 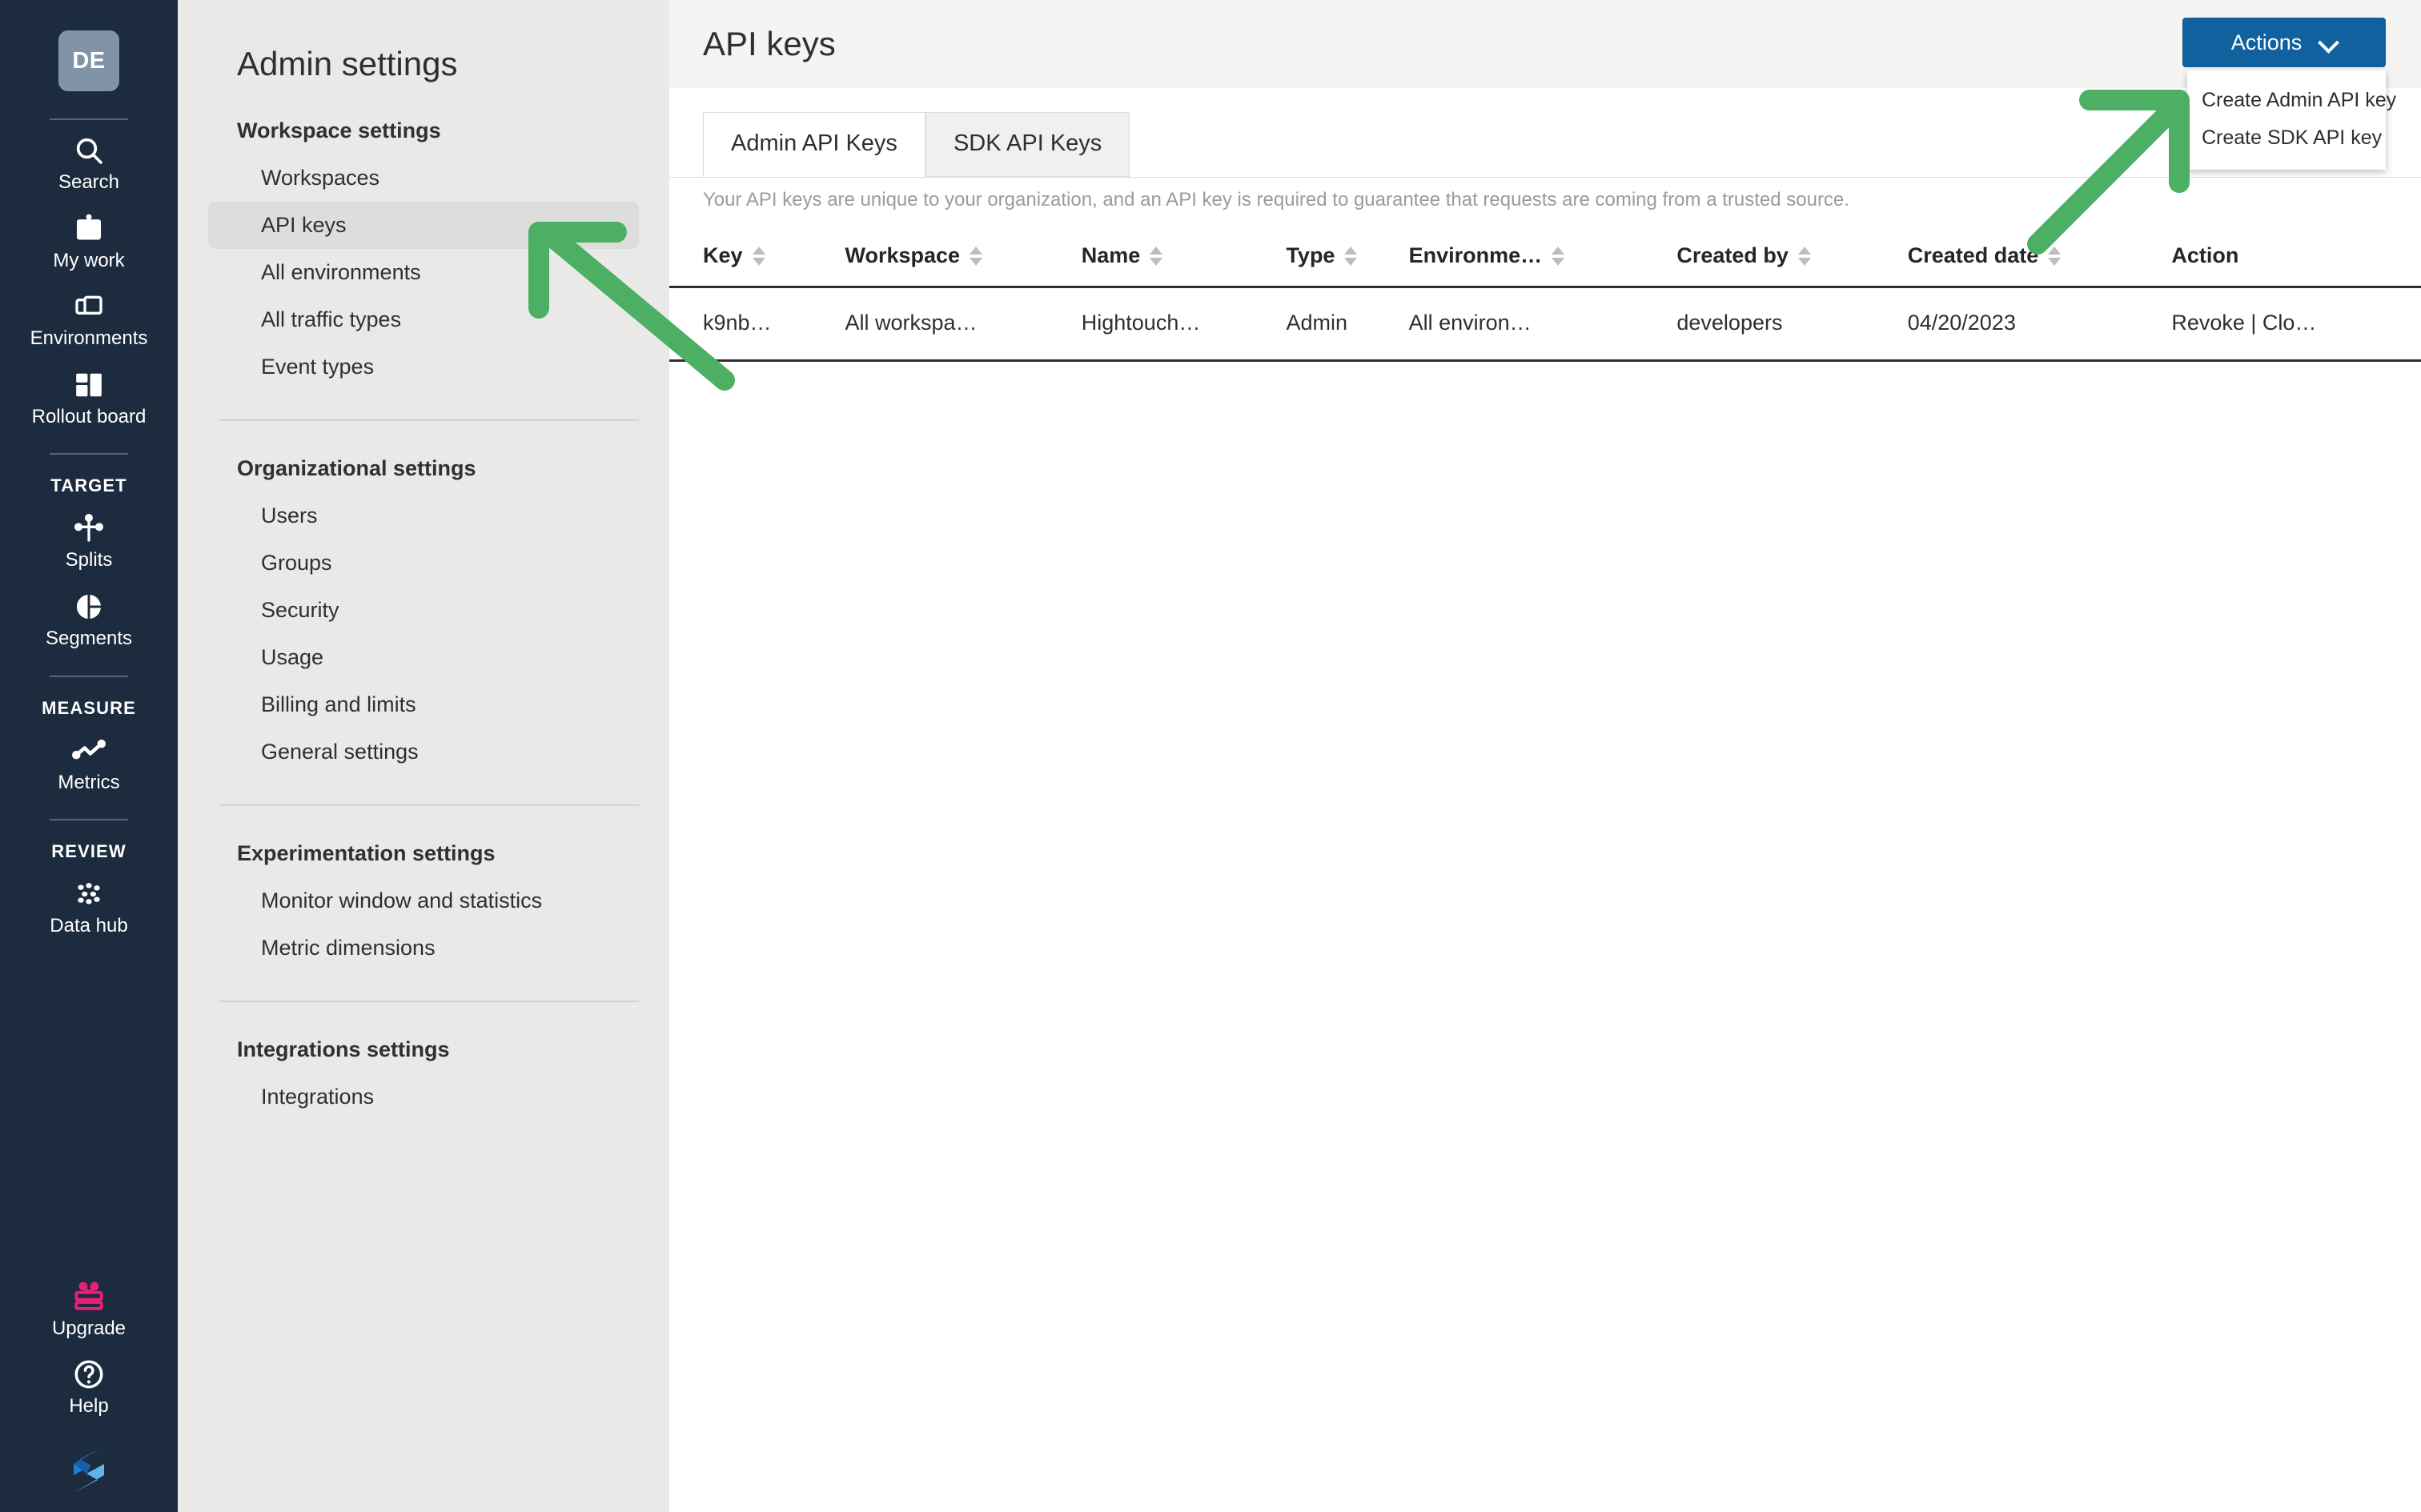 I want to click on column-header-key: Key, so click(x=757, y=265).